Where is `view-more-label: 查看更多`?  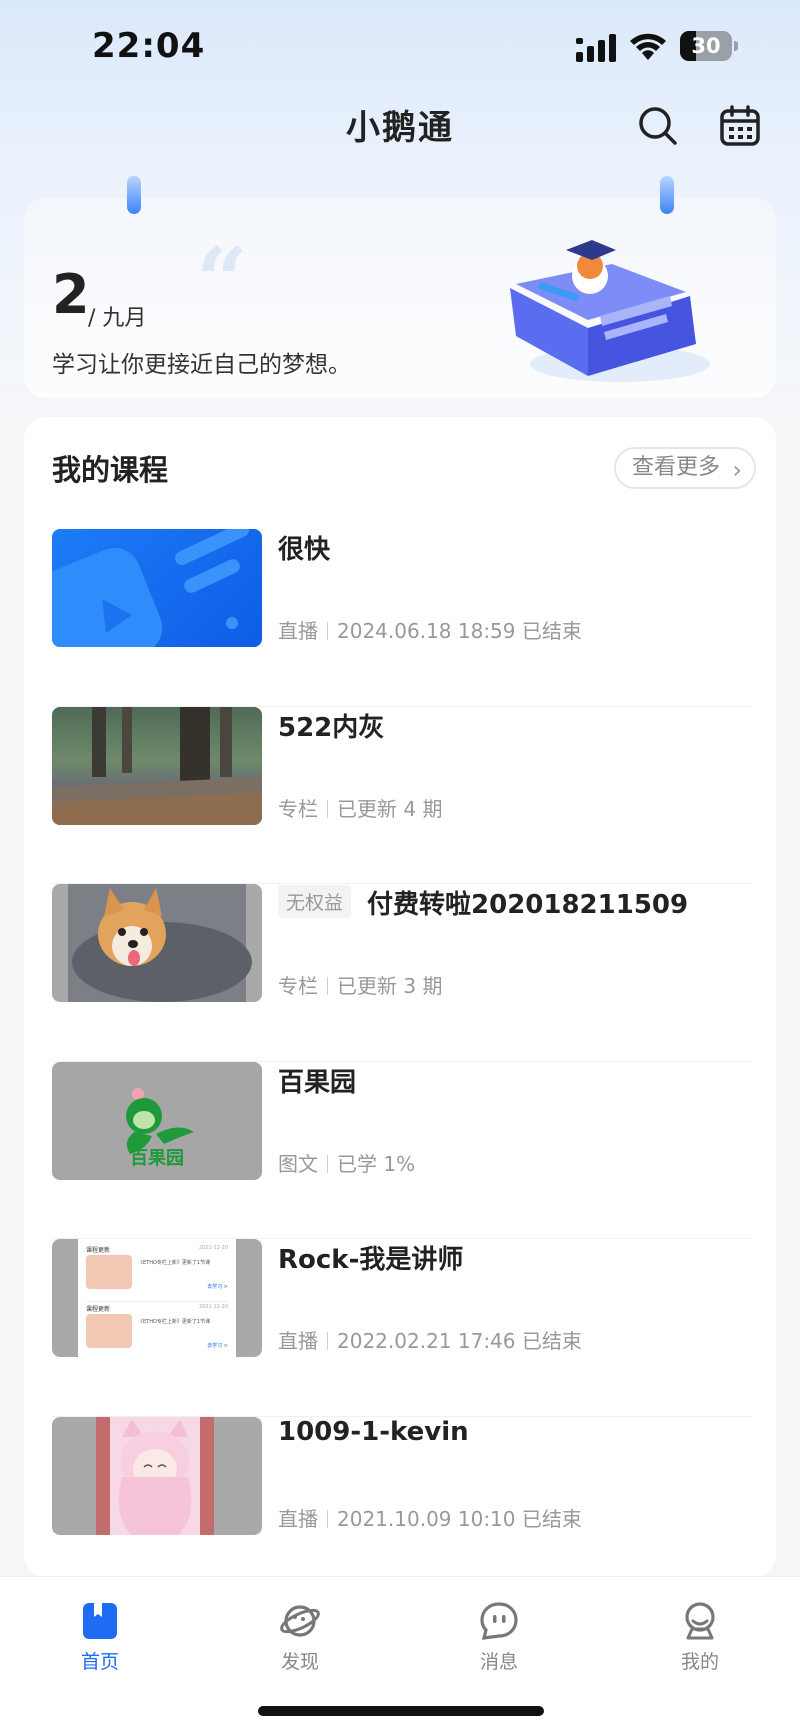 view-more-label: 查看更多 is located at coordinates (676, 467).